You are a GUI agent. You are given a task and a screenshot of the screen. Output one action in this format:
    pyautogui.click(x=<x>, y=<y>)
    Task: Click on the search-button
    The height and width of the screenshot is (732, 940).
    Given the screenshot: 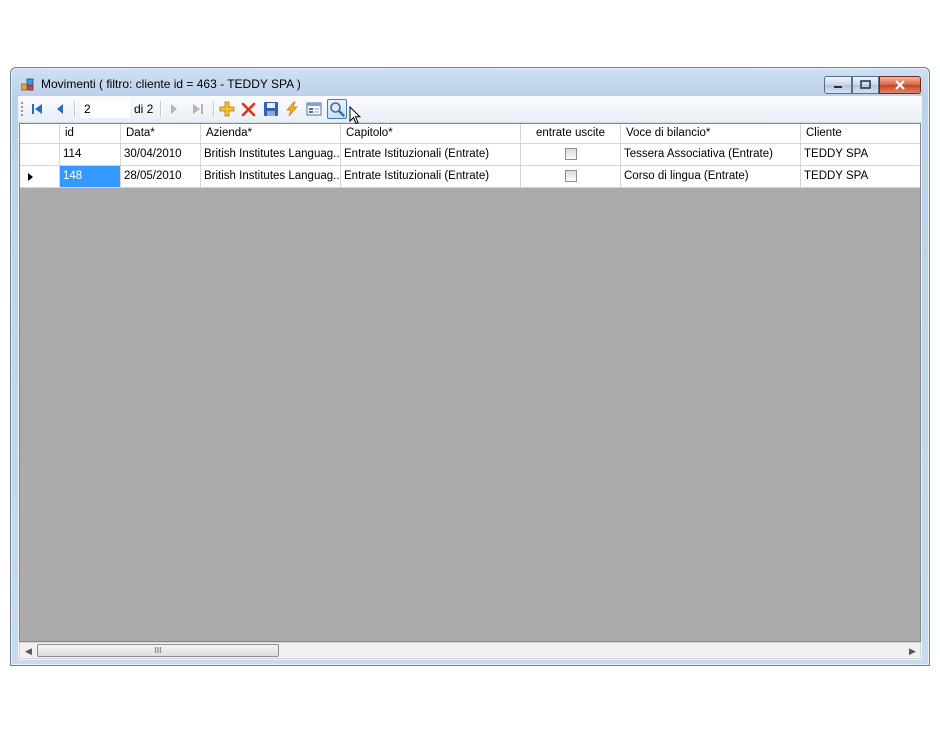 What is the action you would take?
    pyautogui.click(x=337, y=109)
    